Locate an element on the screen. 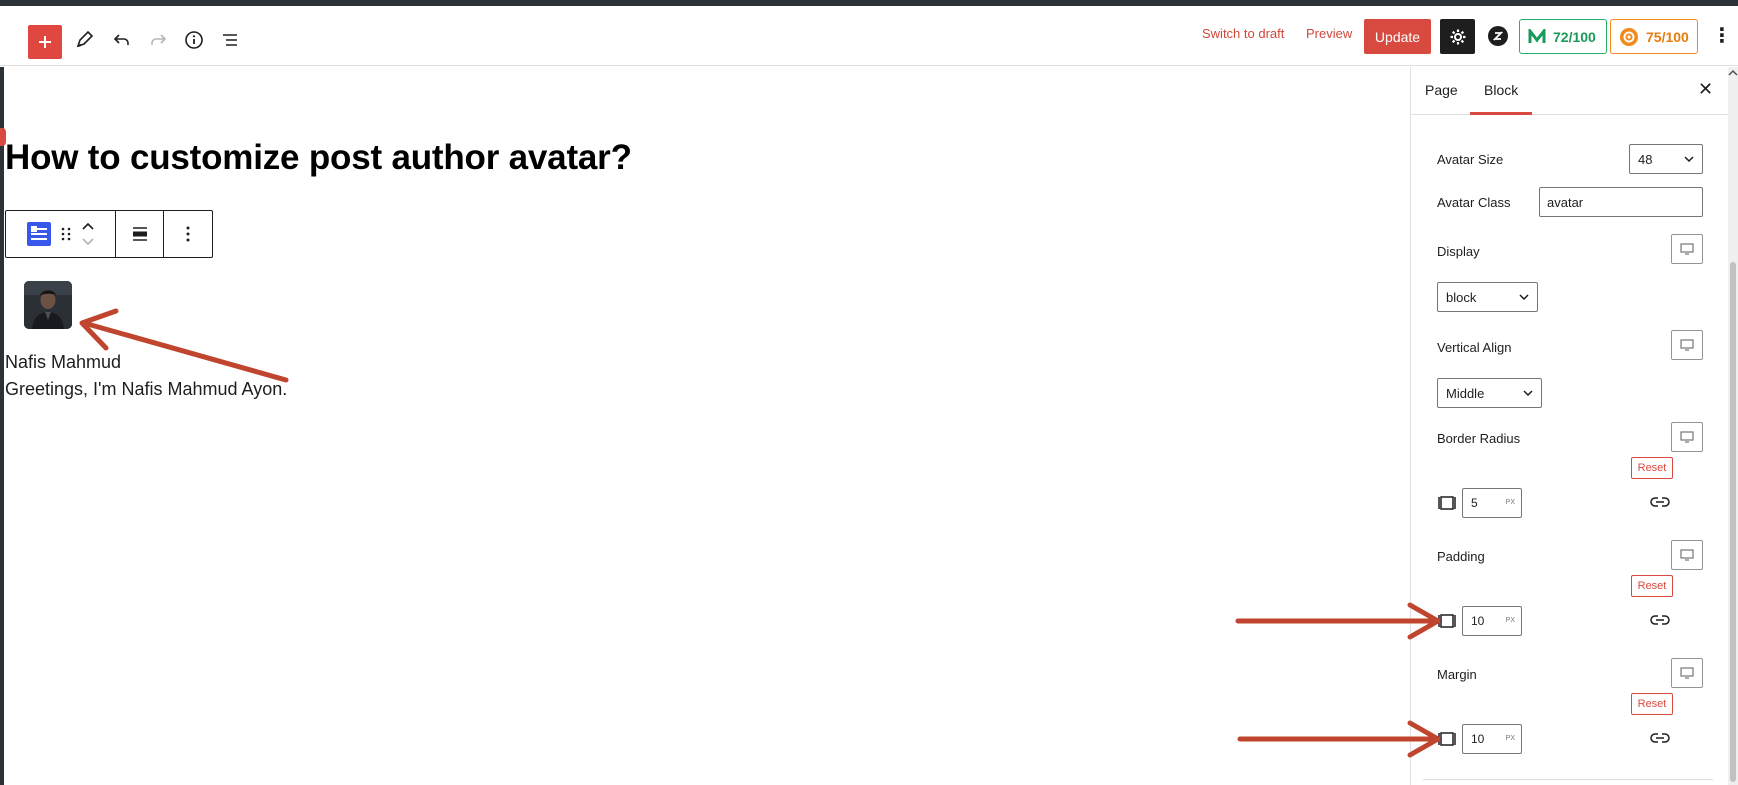  undo-button is located at coordinates (122, 40).